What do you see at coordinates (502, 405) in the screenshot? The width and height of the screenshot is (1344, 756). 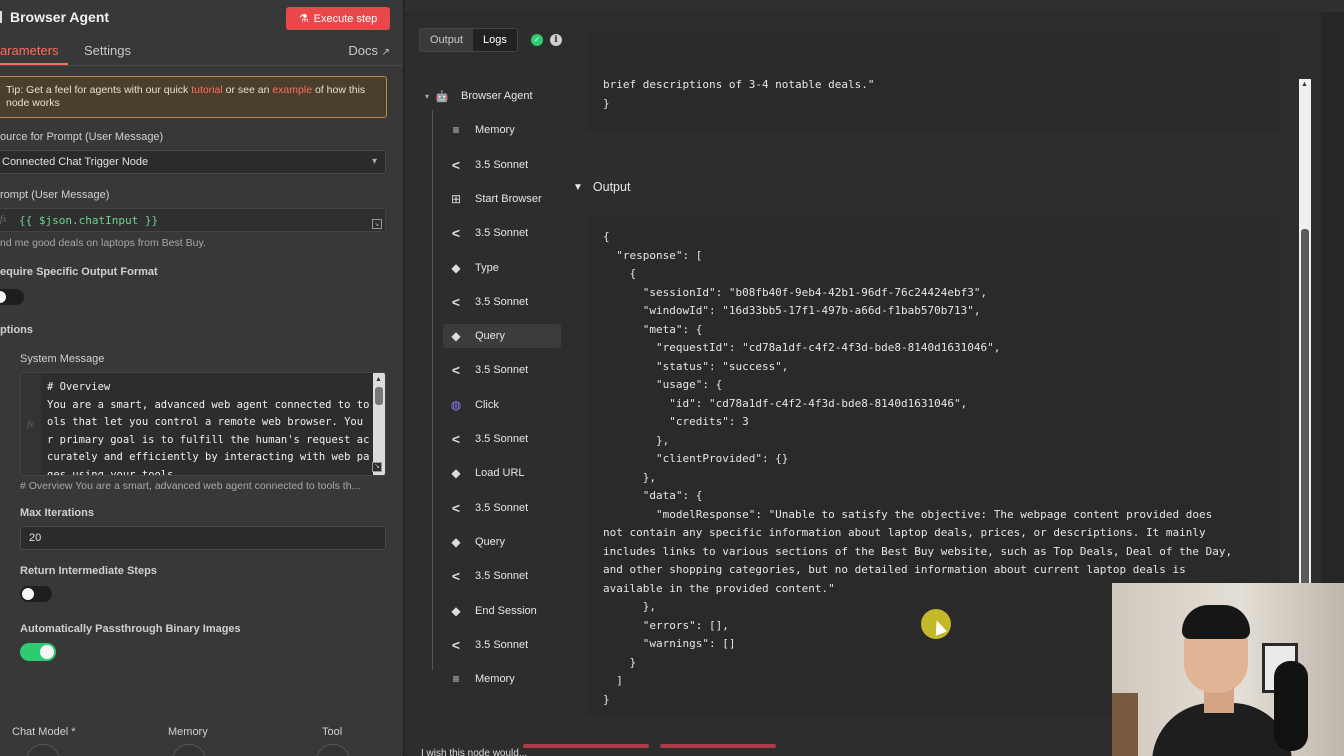 I see `log-tree-item: ◍ Click` at bounding box center [502, 405].